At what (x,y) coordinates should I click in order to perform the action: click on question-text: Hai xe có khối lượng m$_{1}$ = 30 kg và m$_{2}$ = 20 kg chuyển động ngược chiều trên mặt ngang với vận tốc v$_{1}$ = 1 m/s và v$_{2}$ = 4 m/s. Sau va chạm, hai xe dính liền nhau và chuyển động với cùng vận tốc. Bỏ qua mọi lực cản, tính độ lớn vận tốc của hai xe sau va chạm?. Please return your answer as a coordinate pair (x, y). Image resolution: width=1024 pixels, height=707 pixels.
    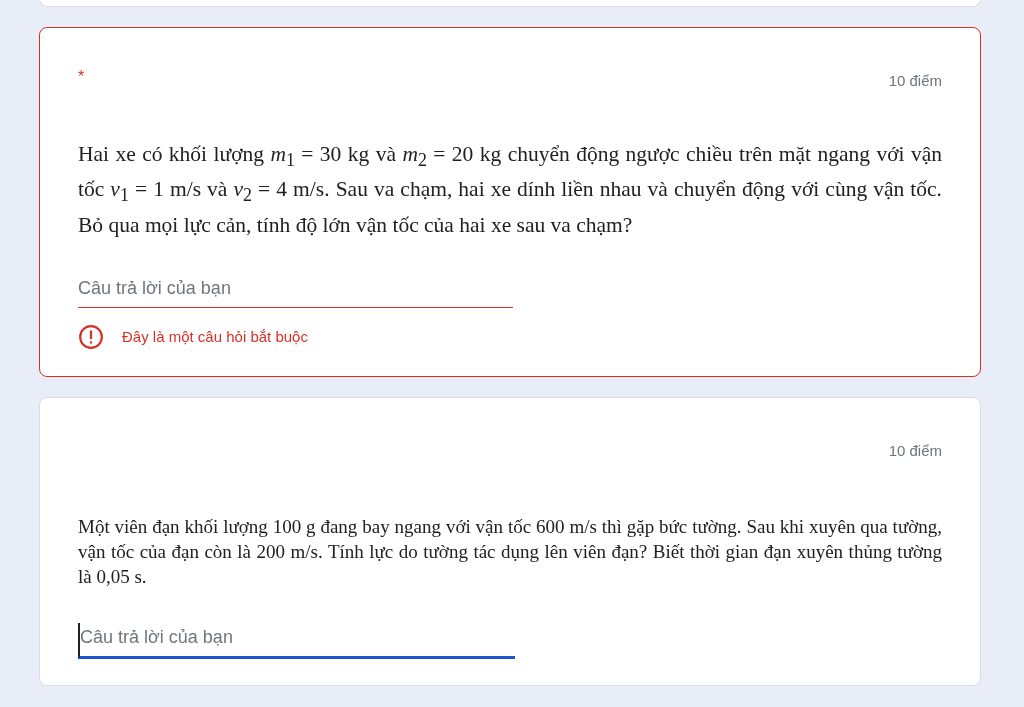
    Looking at the image, I should click on (510, 190).